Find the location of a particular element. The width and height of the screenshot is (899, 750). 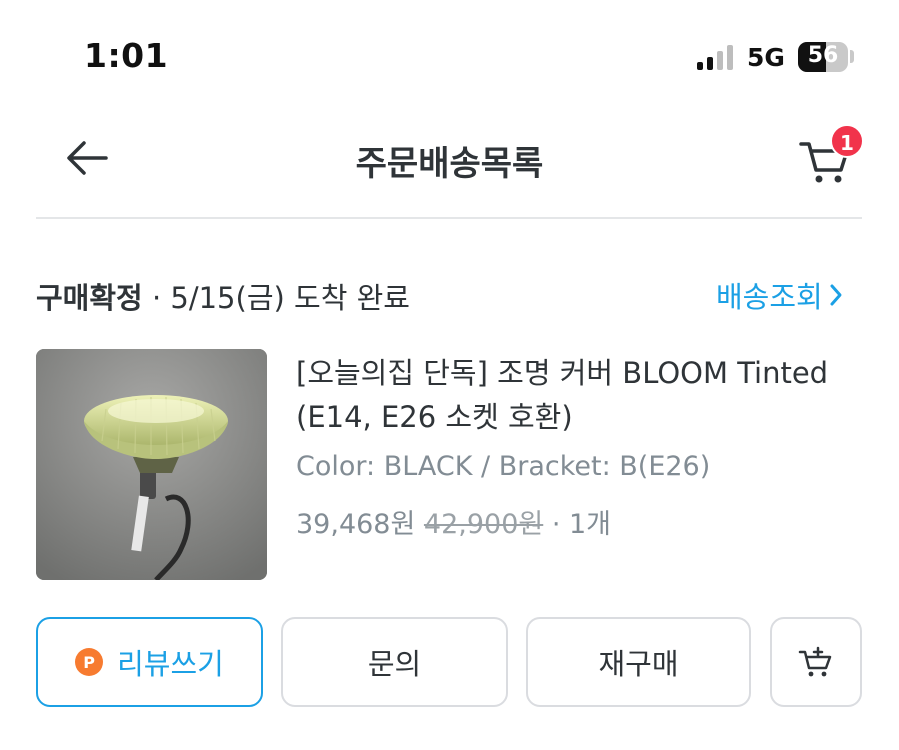

quantity: · 1개 is located at coordinates (577, 524).